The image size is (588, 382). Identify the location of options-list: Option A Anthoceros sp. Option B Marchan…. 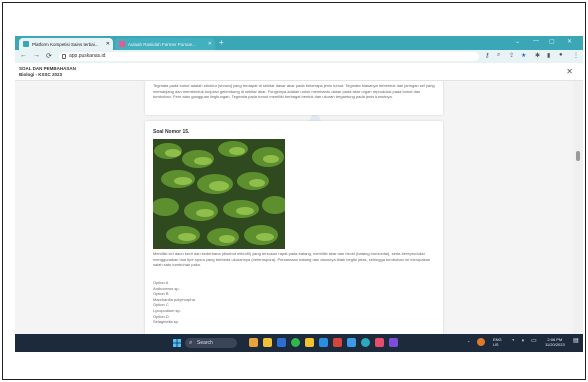
(174, 302).